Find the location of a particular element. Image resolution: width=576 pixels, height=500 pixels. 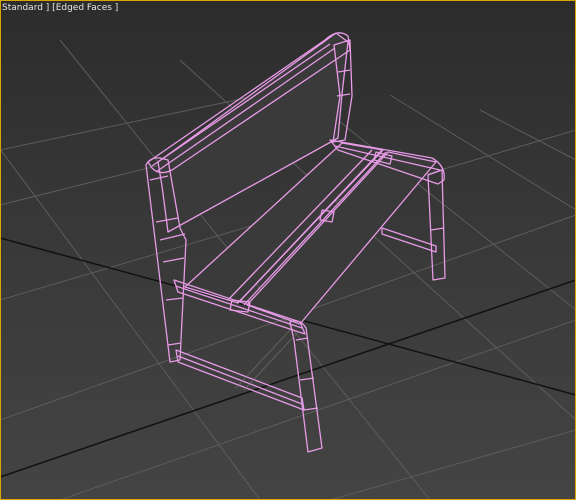

bench-shadow-edges is located at coordinates (267, 360).